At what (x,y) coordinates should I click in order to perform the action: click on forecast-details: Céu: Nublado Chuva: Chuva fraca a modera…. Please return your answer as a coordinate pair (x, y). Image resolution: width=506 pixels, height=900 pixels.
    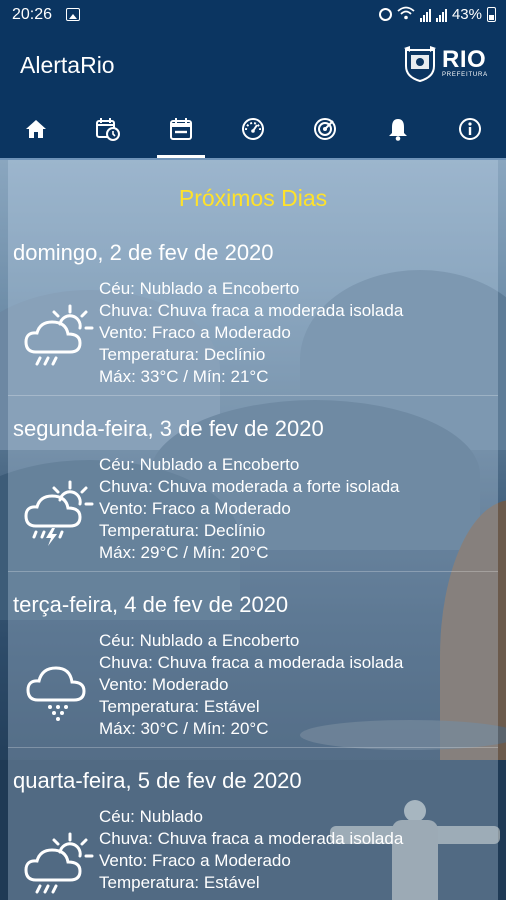
    Looking at the image, I should click on (251, 850).